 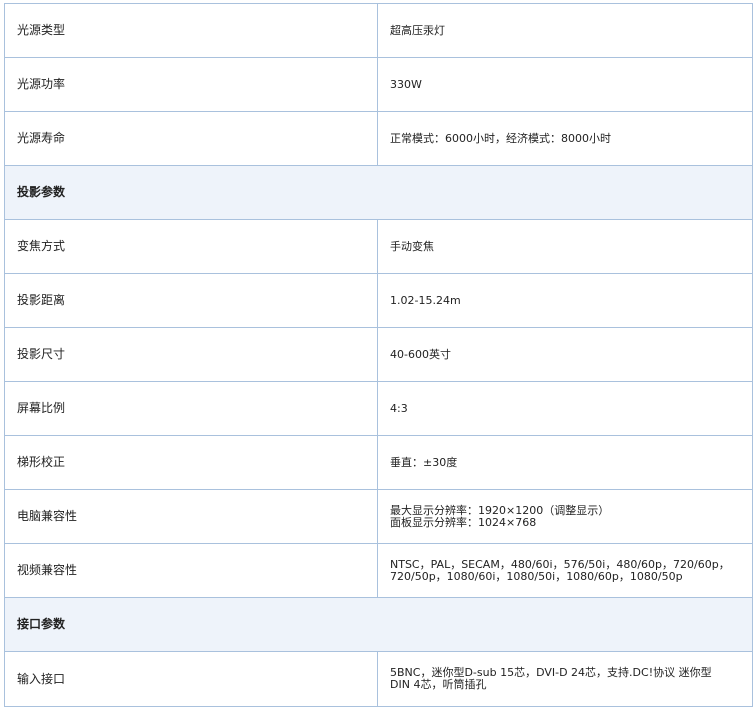 I want to click on row-value: 超高压汞灯, so click(x=565, y=30).